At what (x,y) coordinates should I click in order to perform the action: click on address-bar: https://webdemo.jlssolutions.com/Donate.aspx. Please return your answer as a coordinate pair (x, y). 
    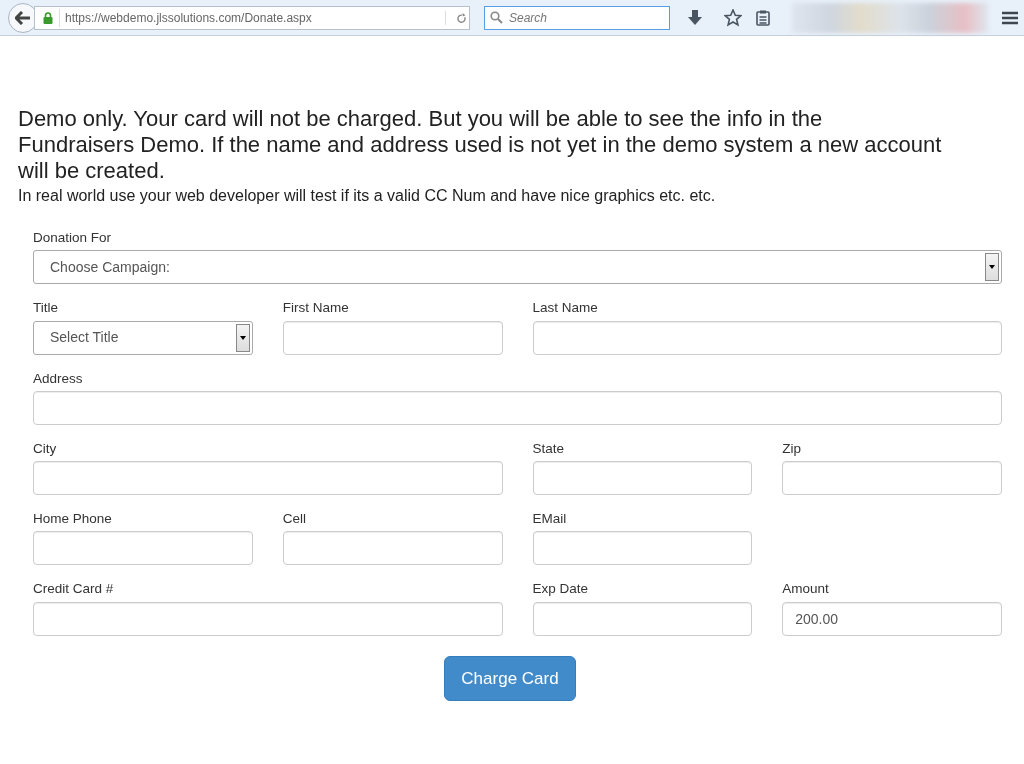
    Looking at the image, I should click on (252, 17).